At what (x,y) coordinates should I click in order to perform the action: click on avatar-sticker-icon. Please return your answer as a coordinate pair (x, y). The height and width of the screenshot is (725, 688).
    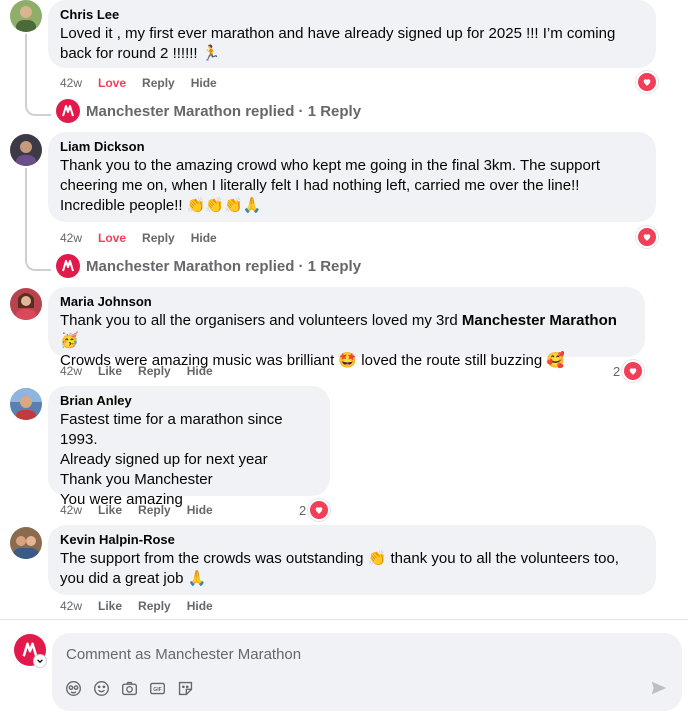
    Looking at the image, I should click on (73, 688).